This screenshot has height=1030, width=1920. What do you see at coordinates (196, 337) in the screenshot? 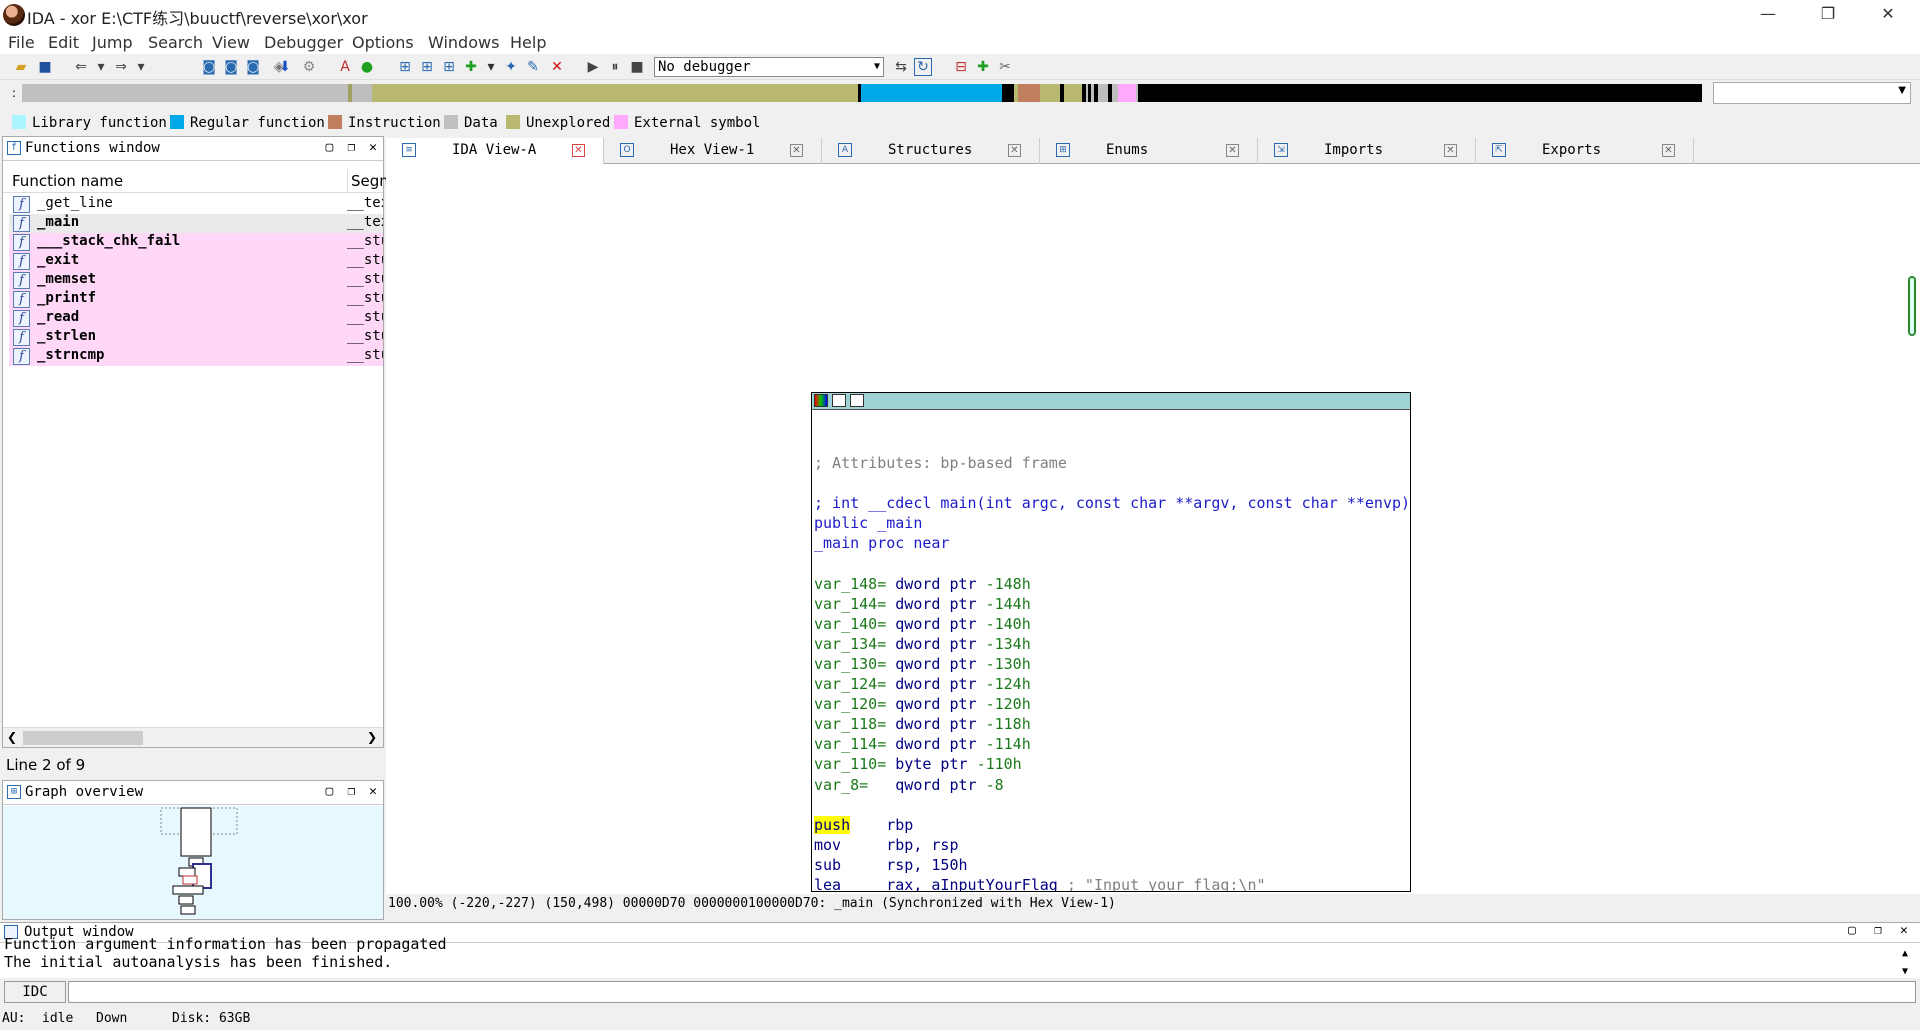
I see `function-row: f _strlen __stubs` at bounding box center [196, 337].